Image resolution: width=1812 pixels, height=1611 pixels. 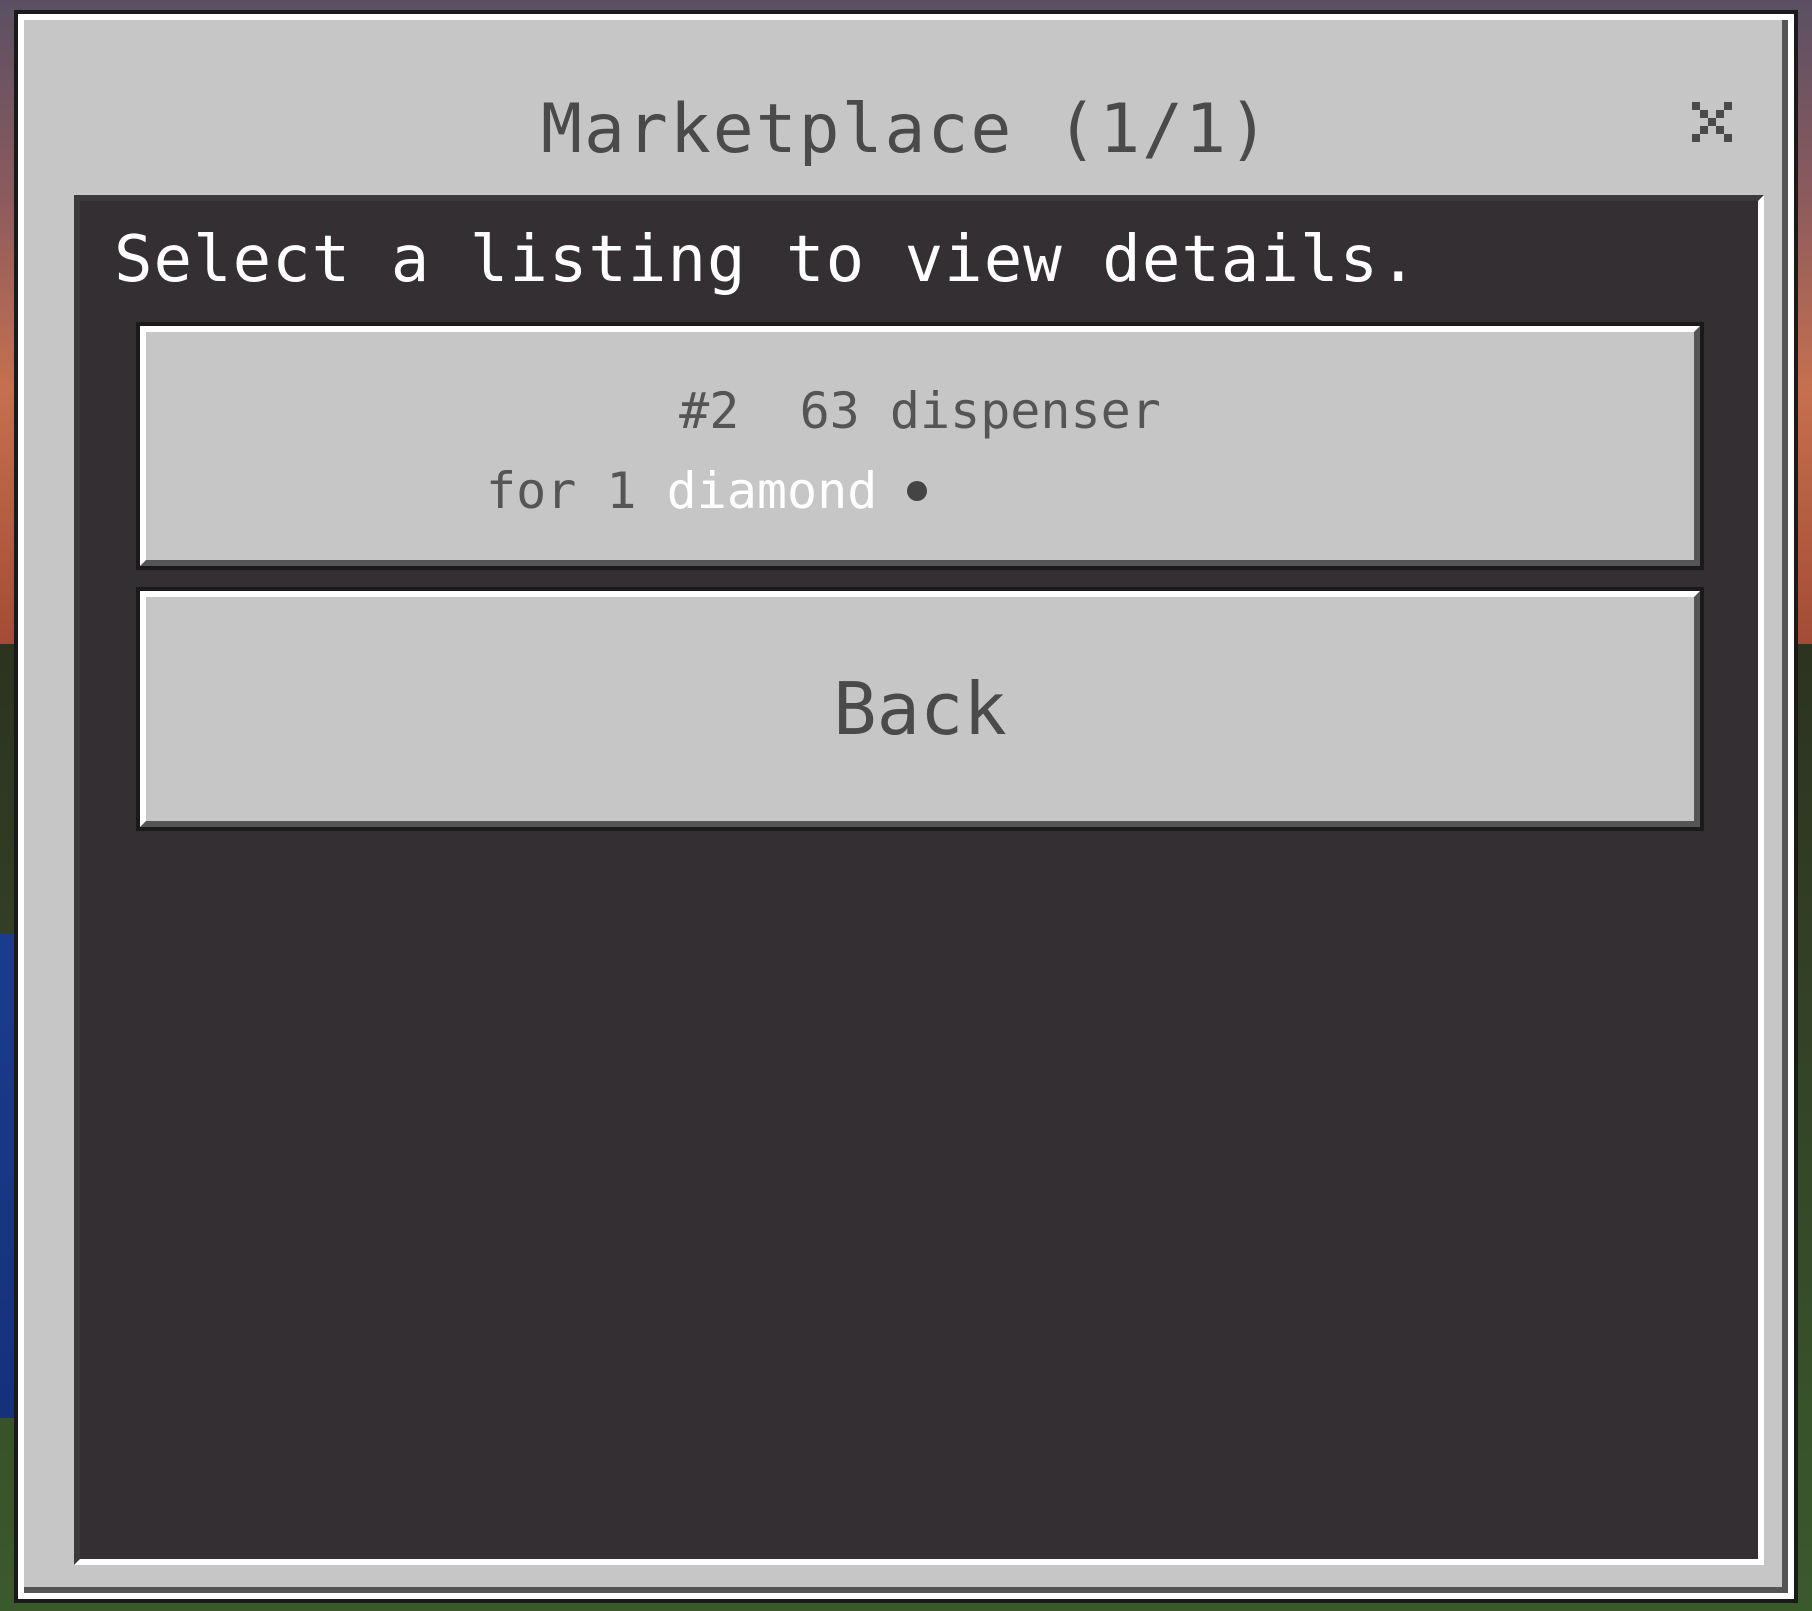 I want to click on diamond-icon, so click(x=917, y=491).